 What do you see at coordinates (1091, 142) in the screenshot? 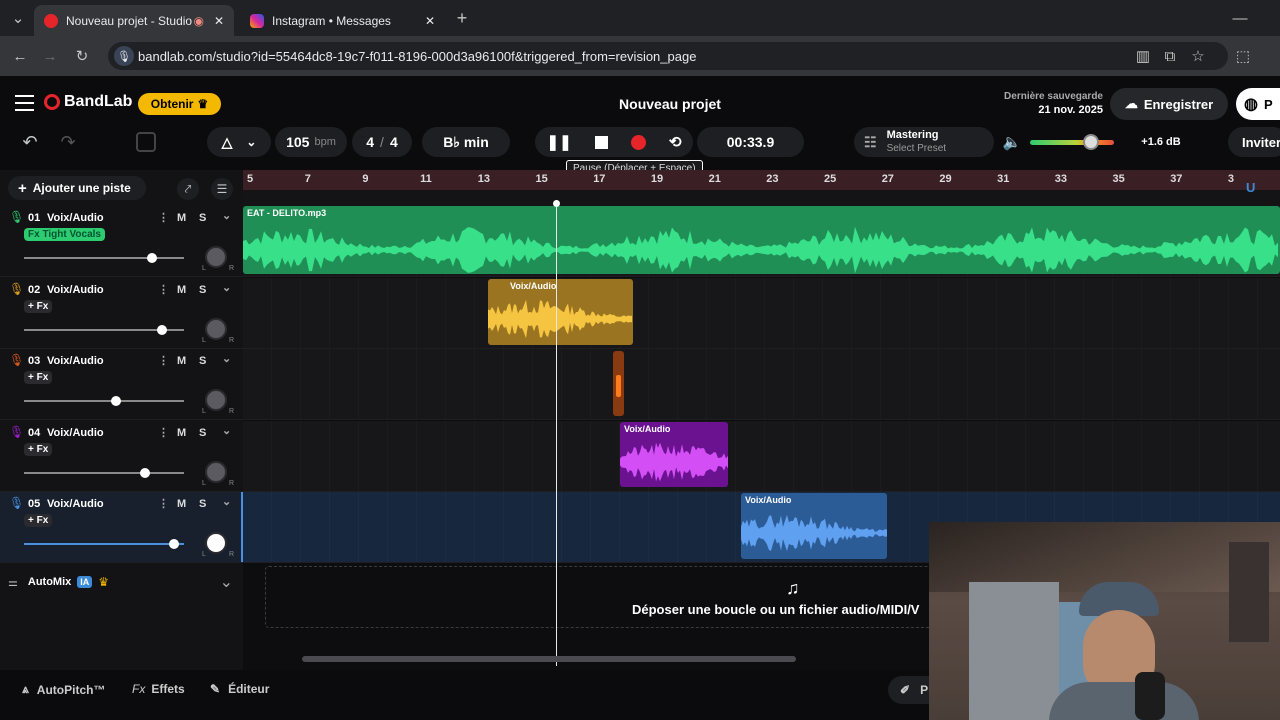
I see `master-volume-knob` at bounding box center [1091, 142].